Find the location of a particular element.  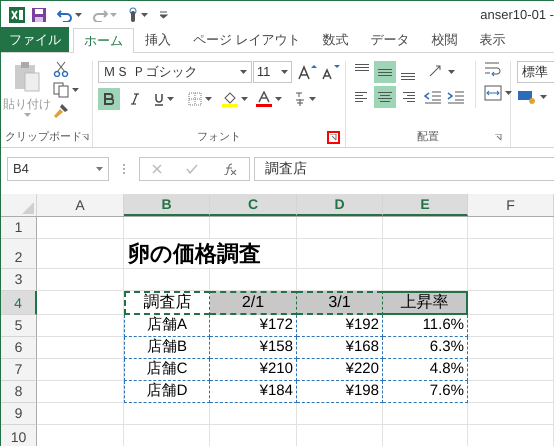

group-label: フォント is located at coordinates (219, 137).